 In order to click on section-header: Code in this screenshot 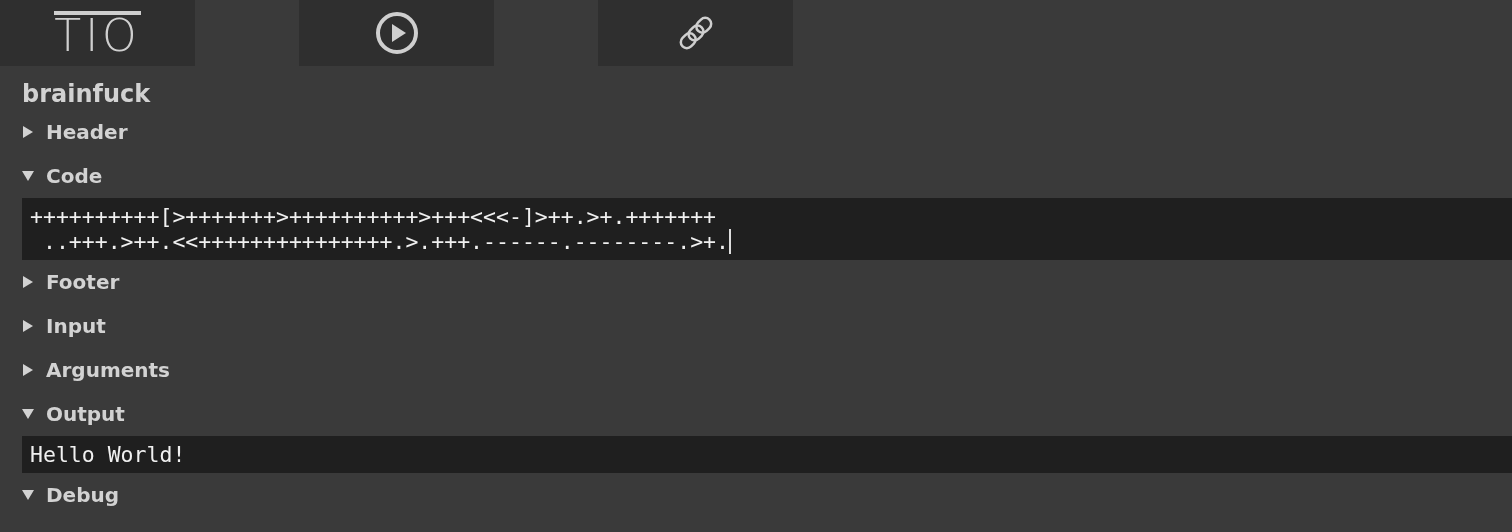, I will do `click(767, 176)`.